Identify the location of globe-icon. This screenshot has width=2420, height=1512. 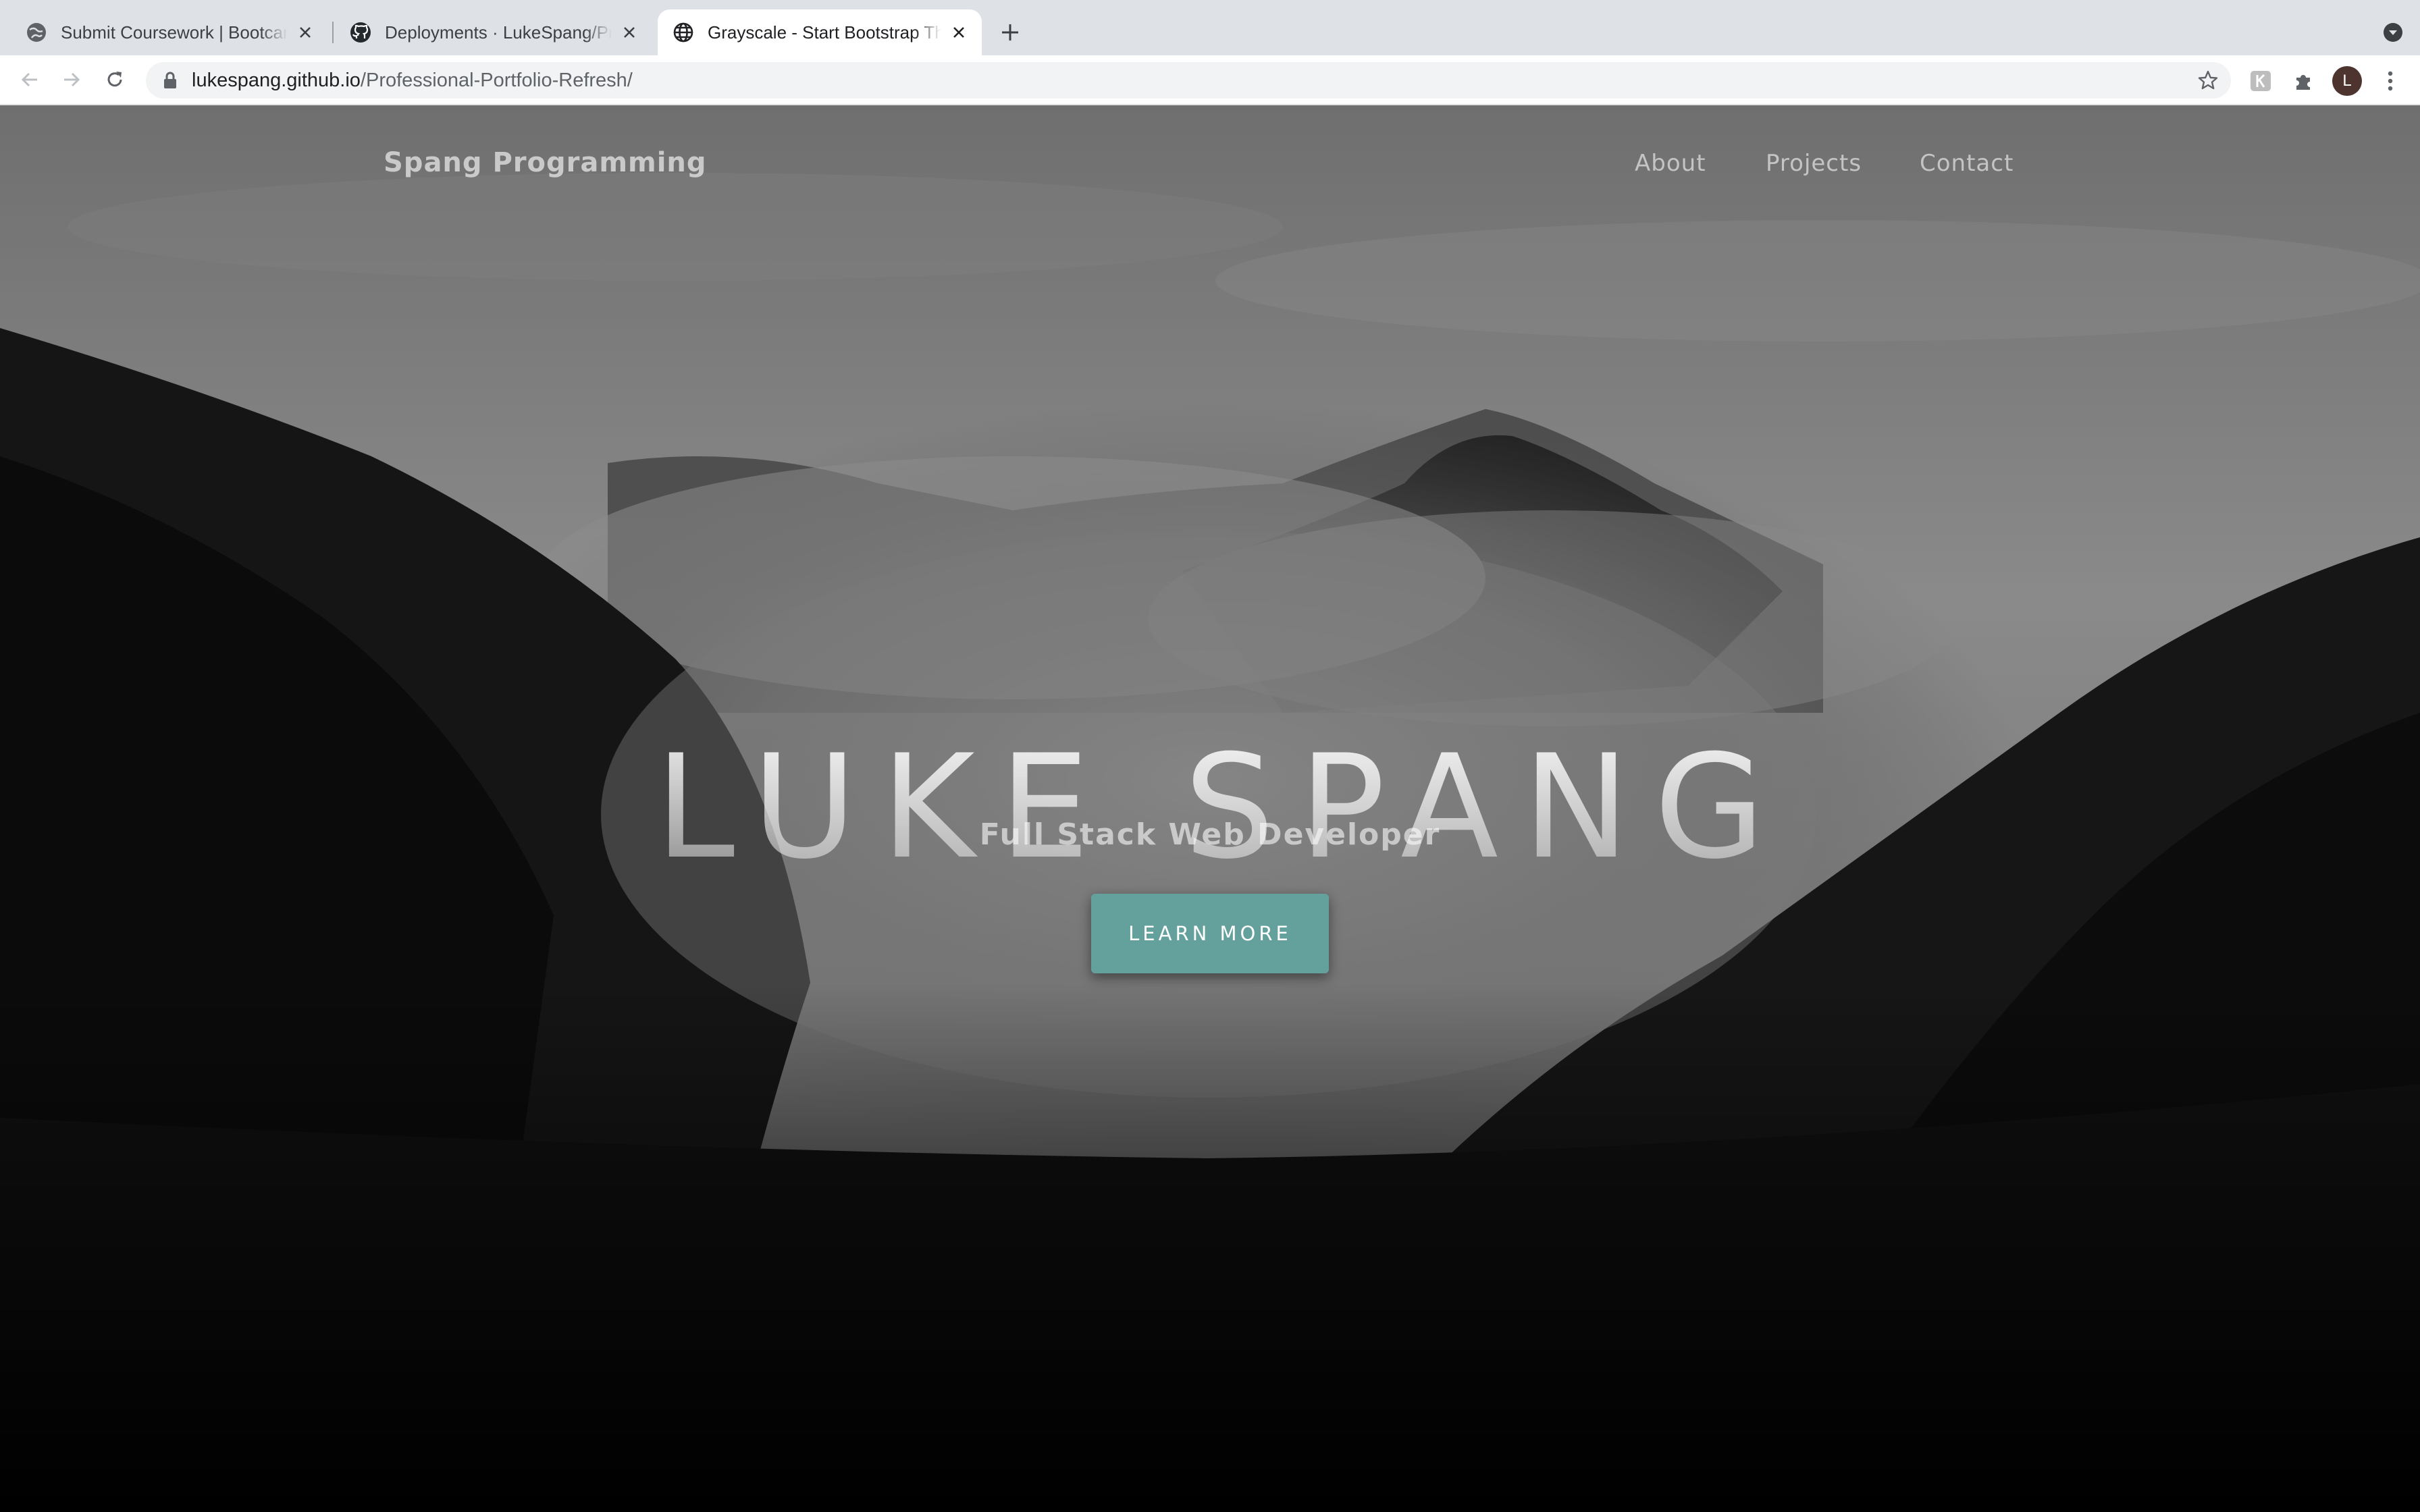
(683, 32).